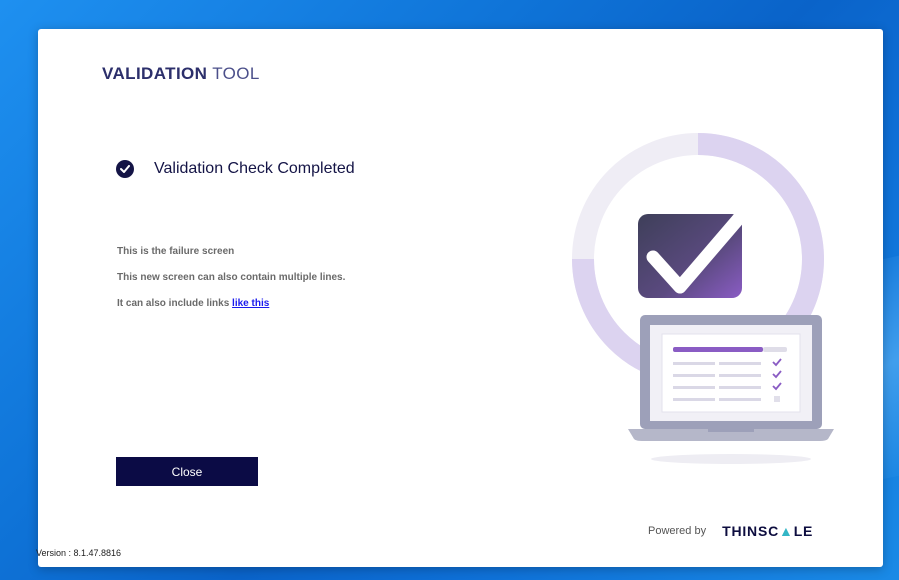 Image resolution: width=899 pixels, height=580 pixels. Describe the element at coordinates (731, 459) in the screenshot. I see `laptop-shadow` at that location.